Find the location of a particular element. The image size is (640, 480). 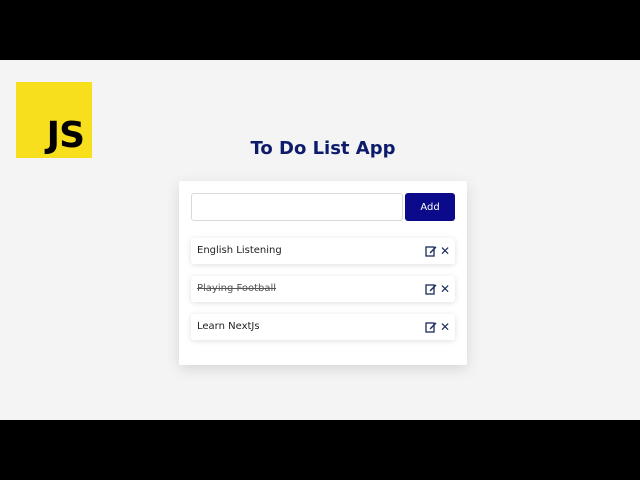

todo-item: English Listening ✕ is located at coordinates (323, 251).